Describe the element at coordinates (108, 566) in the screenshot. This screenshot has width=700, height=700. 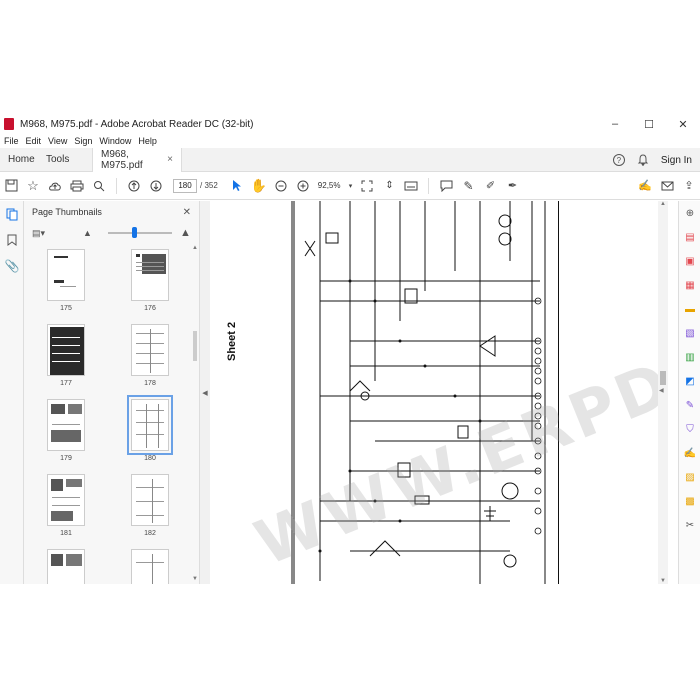
I see `thumbnail-row-partial` at that location.